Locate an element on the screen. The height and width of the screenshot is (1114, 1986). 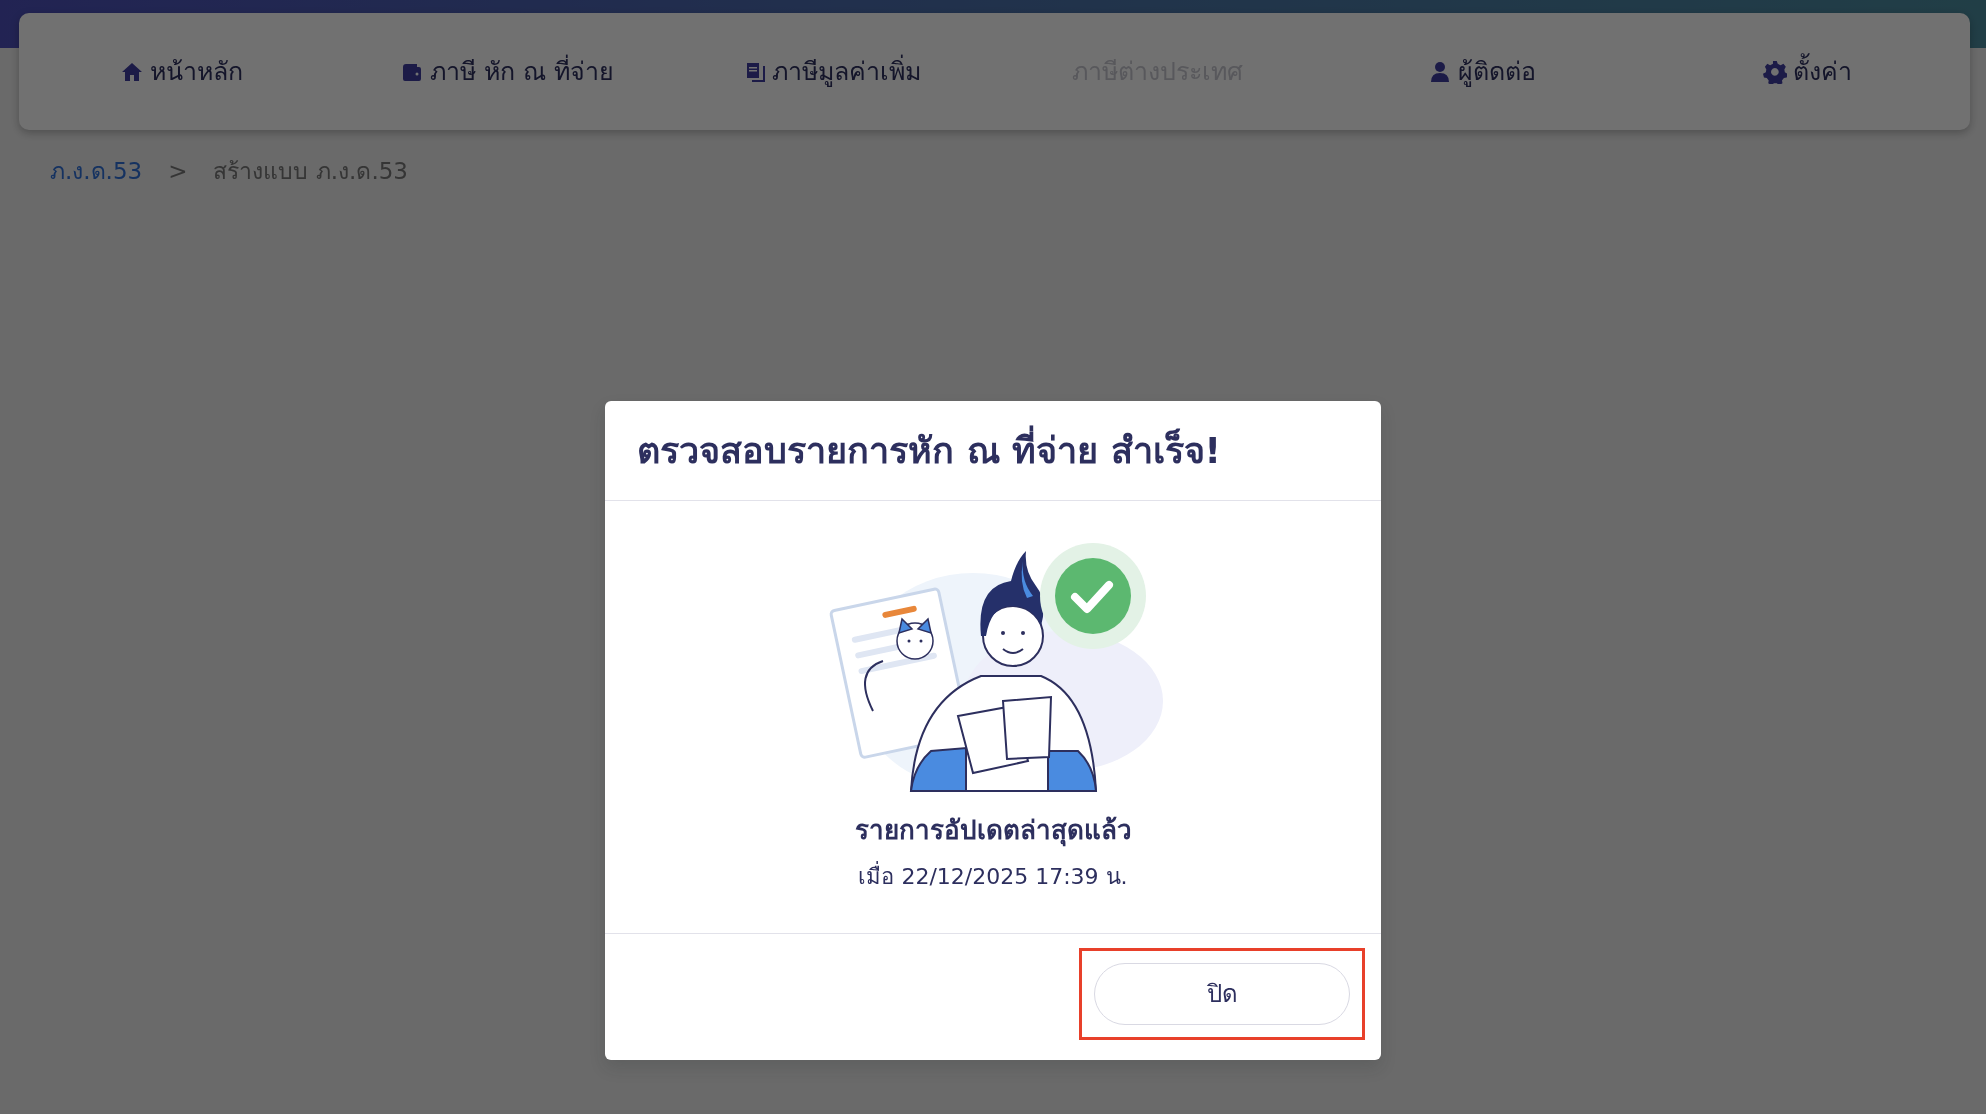
nav-link: ภาษี หัก ณ ที่จ่าย is located at coordinates (507, 71).